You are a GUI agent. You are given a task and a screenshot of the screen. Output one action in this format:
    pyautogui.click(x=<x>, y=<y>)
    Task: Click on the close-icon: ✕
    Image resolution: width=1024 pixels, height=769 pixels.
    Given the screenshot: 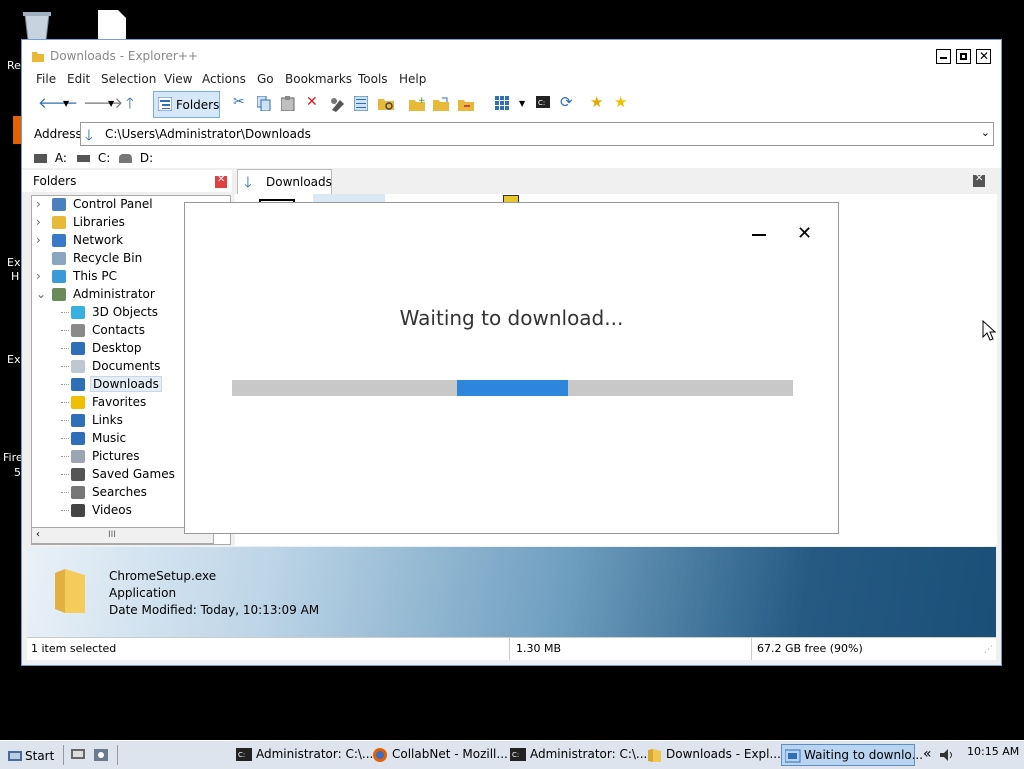 What is the action you would take?
    pyautogui.click(x=804, y=233)
    